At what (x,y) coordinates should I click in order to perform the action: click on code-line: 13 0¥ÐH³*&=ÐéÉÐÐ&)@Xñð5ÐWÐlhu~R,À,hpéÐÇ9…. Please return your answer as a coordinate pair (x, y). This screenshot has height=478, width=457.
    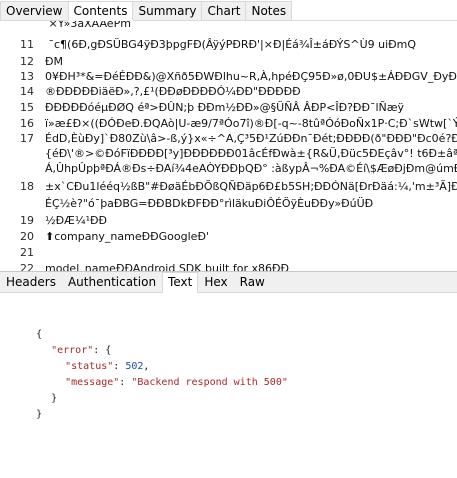
    Looking at the image, I should click on (228, 77).